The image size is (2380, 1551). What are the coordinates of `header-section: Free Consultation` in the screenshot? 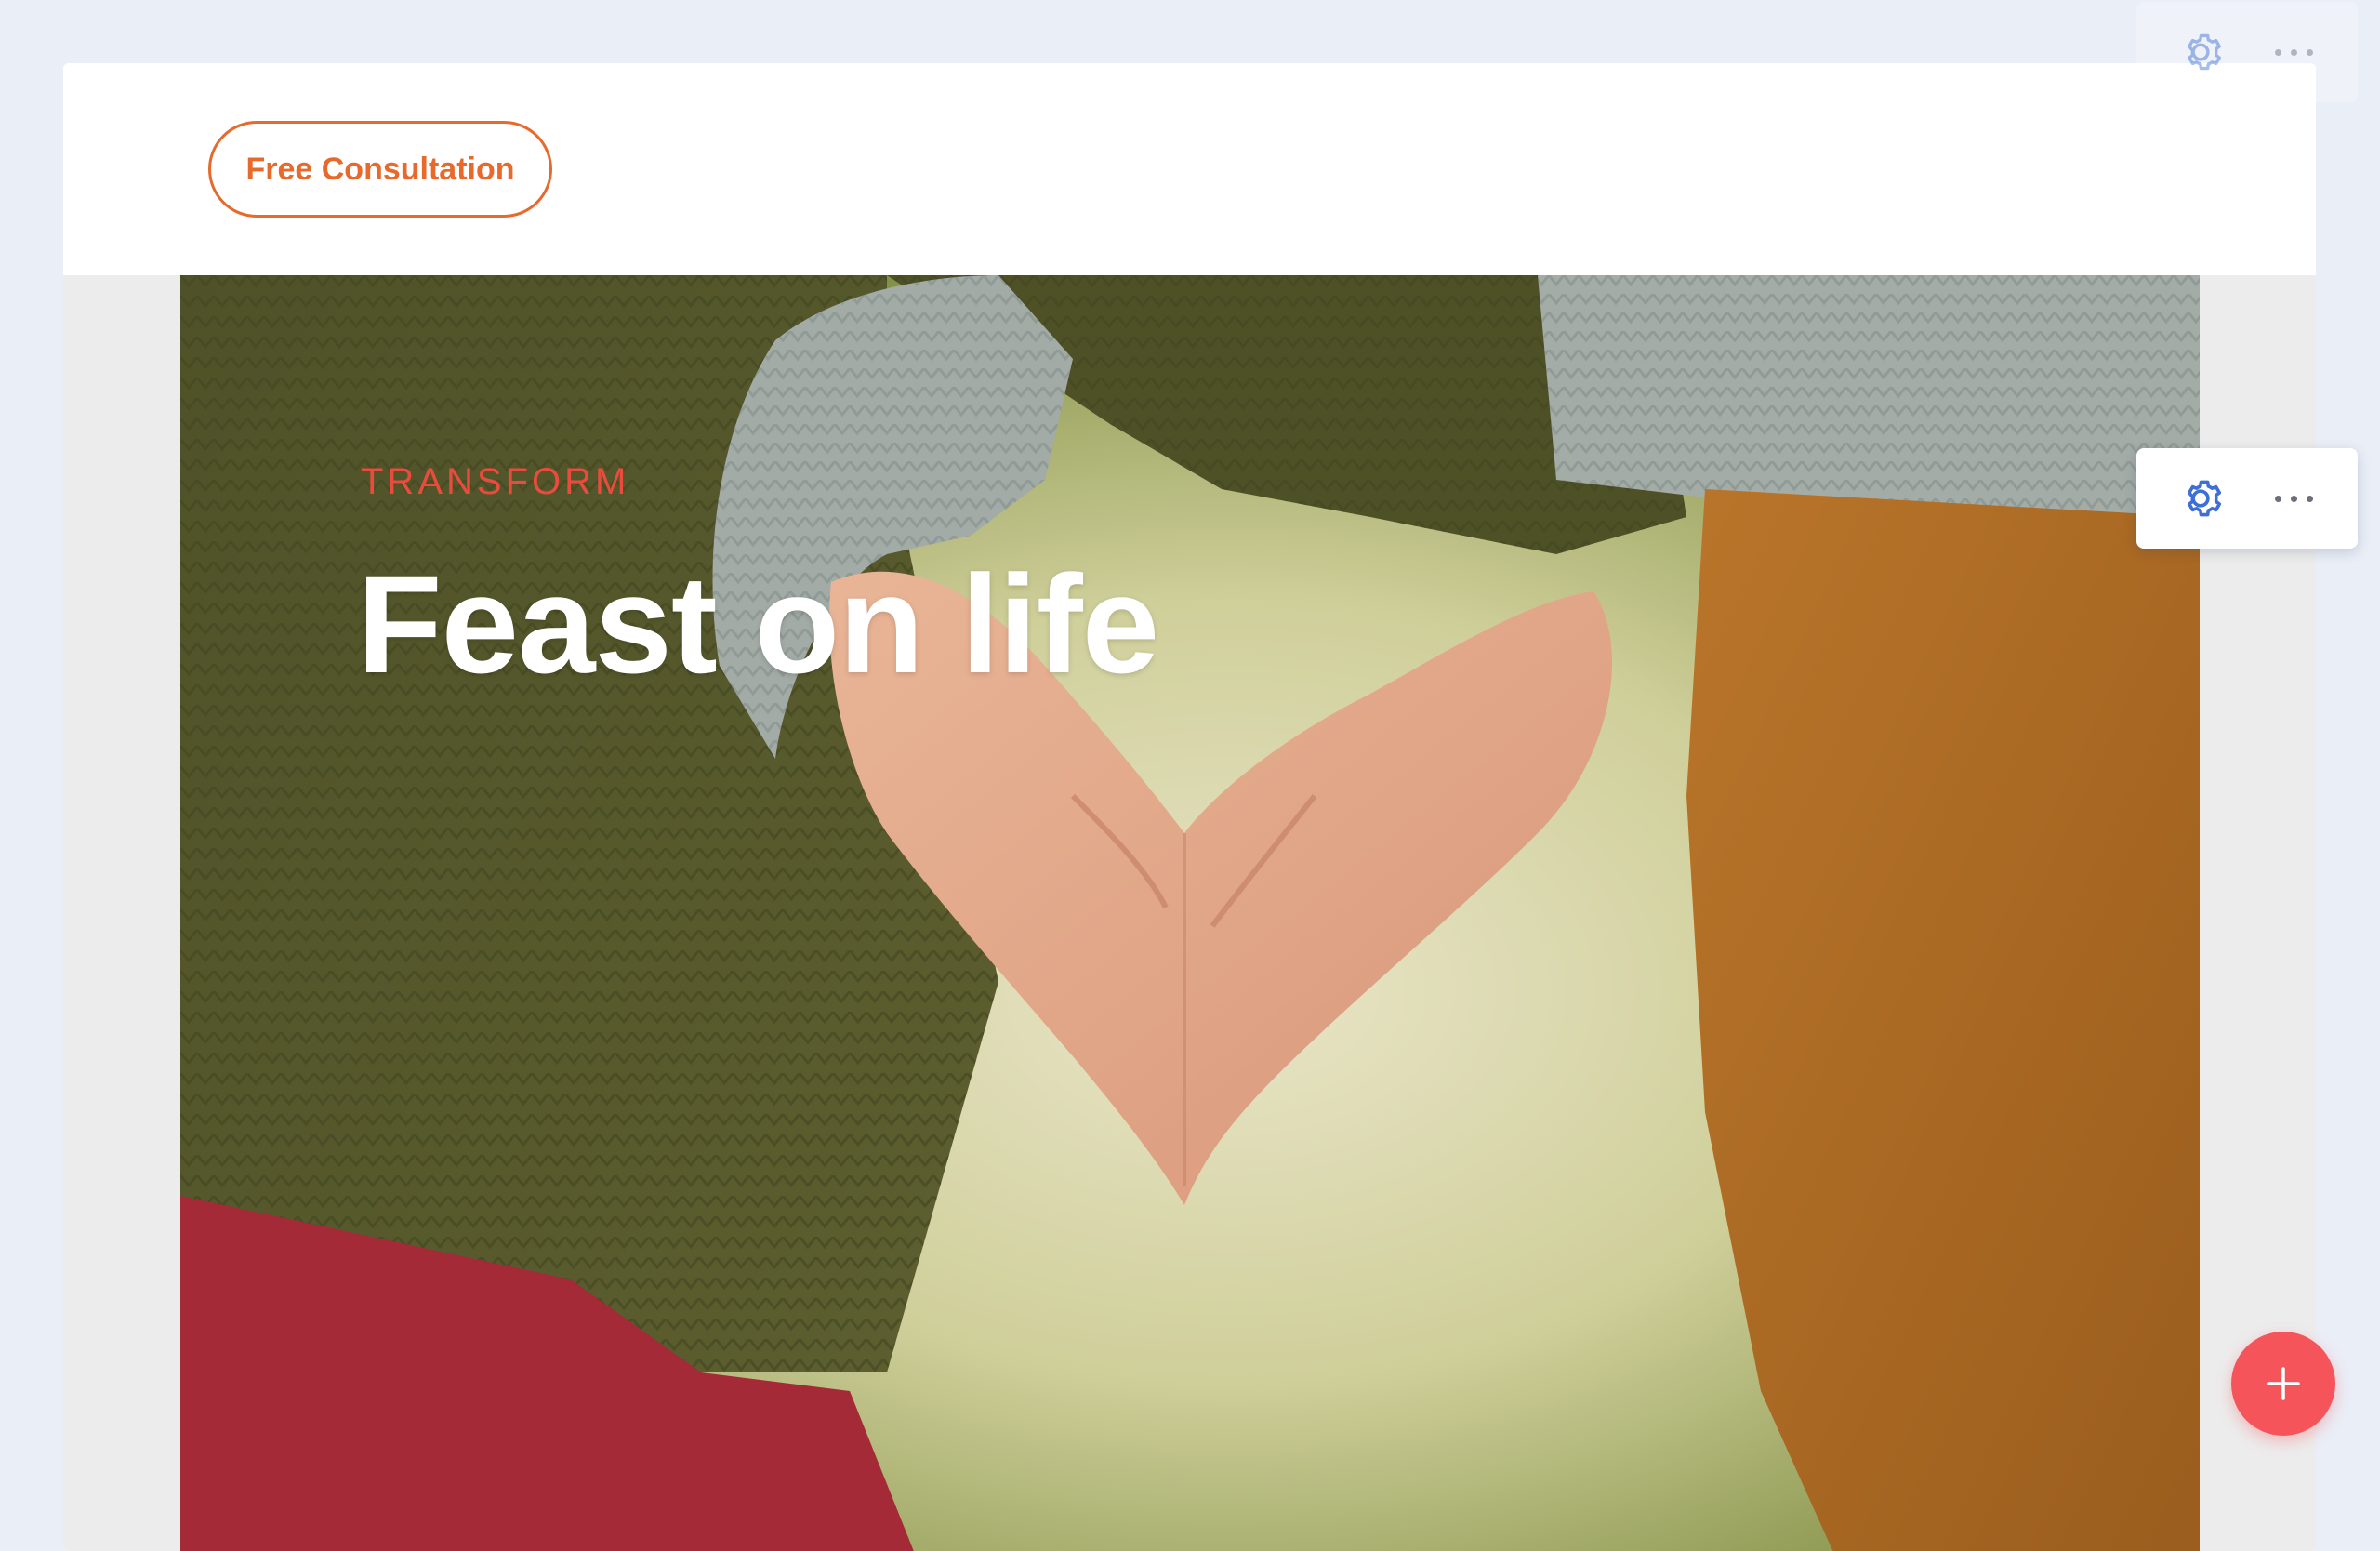 It's located at (1189, 169).